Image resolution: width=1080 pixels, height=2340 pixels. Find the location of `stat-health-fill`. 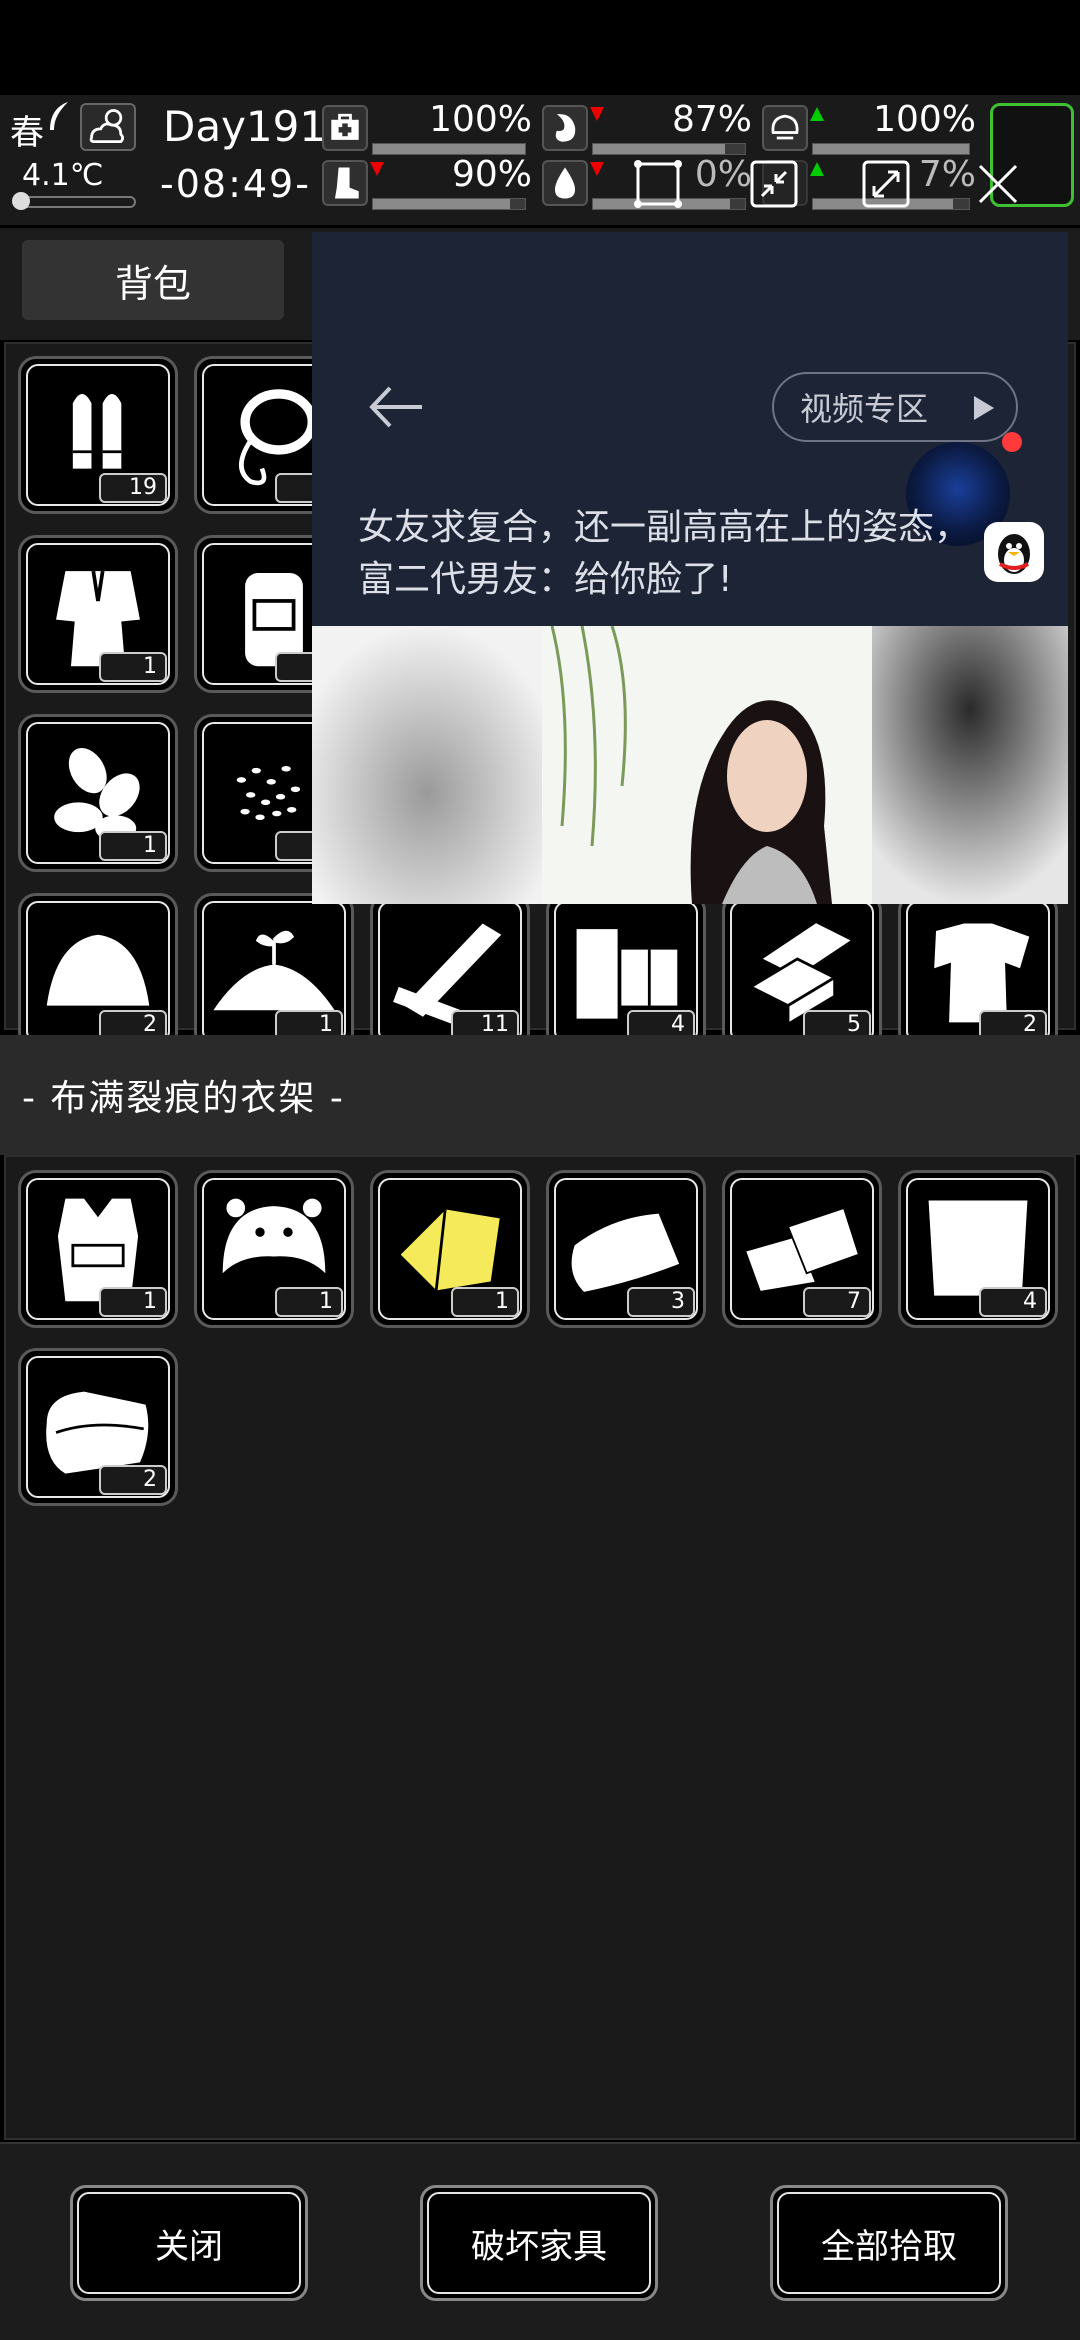

stat-health-fill is located at coordinates (449, 149).